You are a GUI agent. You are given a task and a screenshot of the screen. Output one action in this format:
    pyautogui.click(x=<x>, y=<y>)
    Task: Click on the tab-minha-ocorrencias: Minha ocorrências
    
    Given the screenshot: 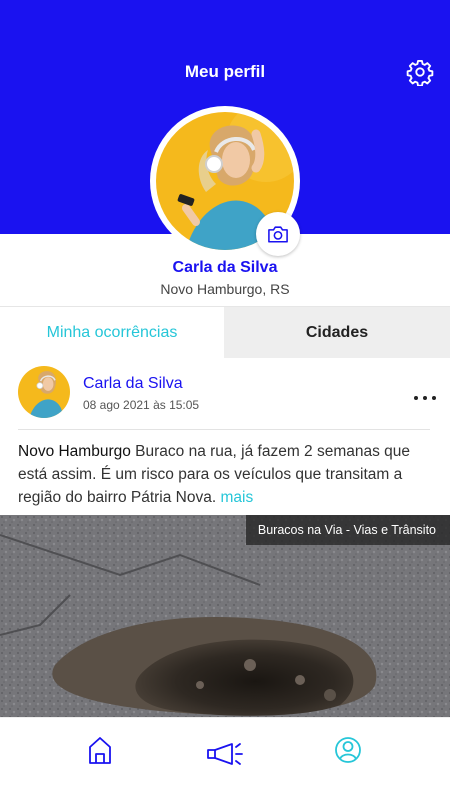 What is the action you would take?
    pyautogui.click(x=112, y=332)
    